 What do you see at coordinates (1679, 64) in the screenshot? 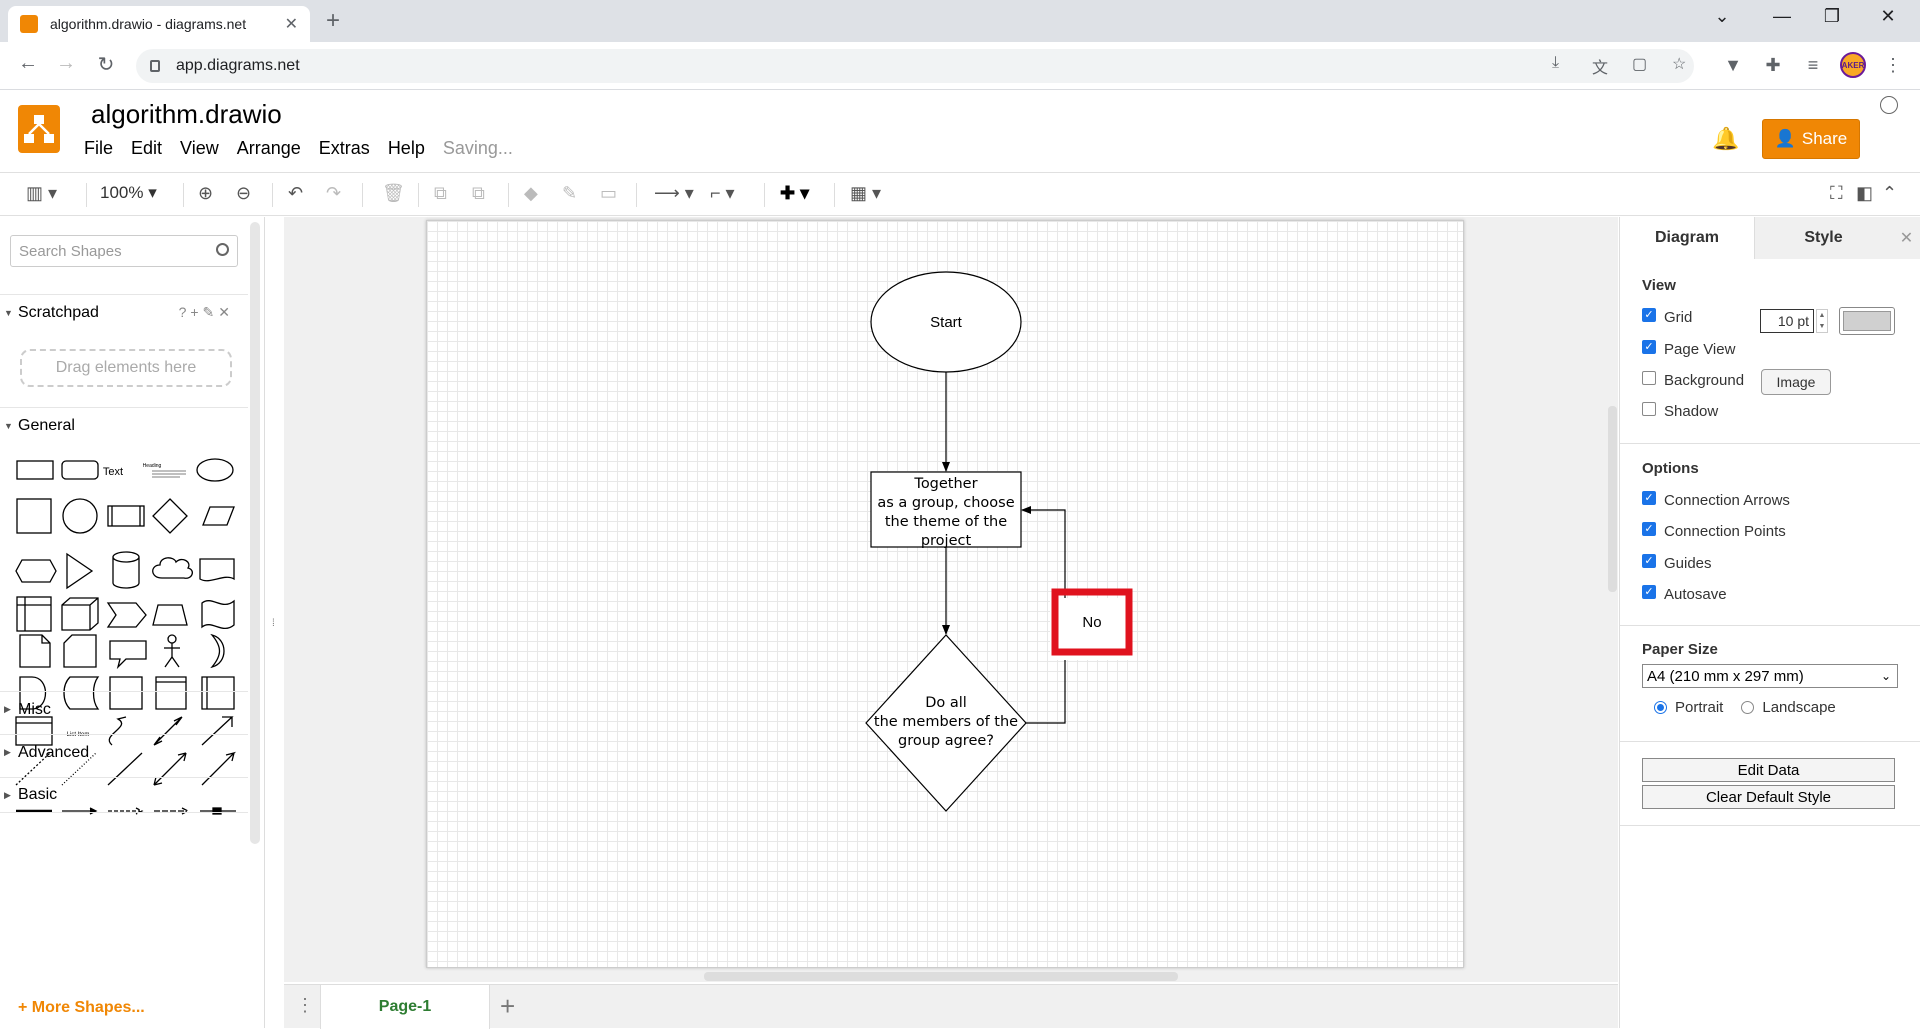
I see `bookmark-star-icon: ☆` at bounding box center [1679, 64].